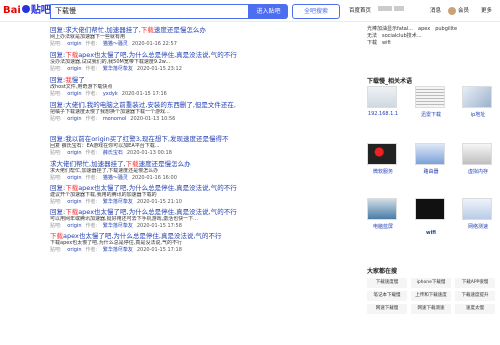 The height and width of the screenshot is (345, 500). Describe the element at coordinates (268, 11) in the screenshot. I see `enter-bar-button: 进入贴吧` at that location.